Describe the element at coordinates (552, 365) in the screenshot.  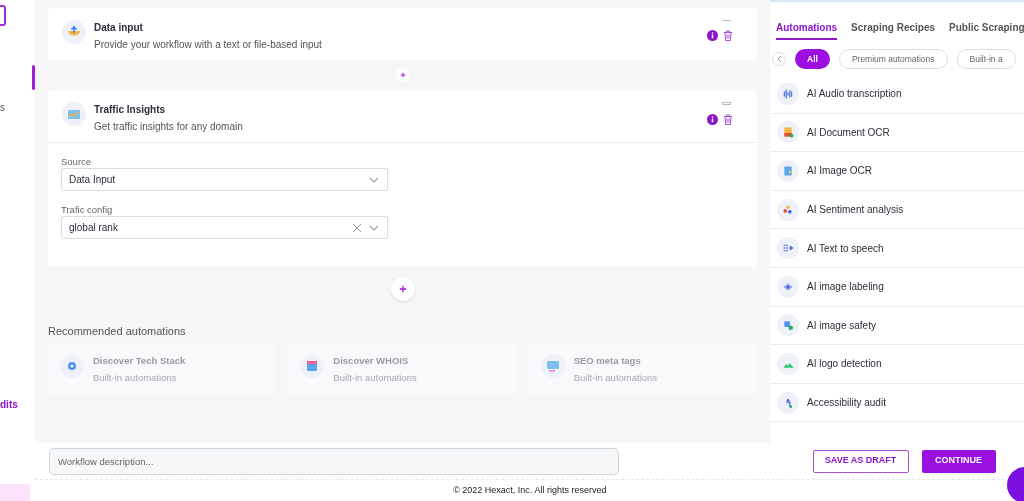
I see `monitor-icon` at that location.